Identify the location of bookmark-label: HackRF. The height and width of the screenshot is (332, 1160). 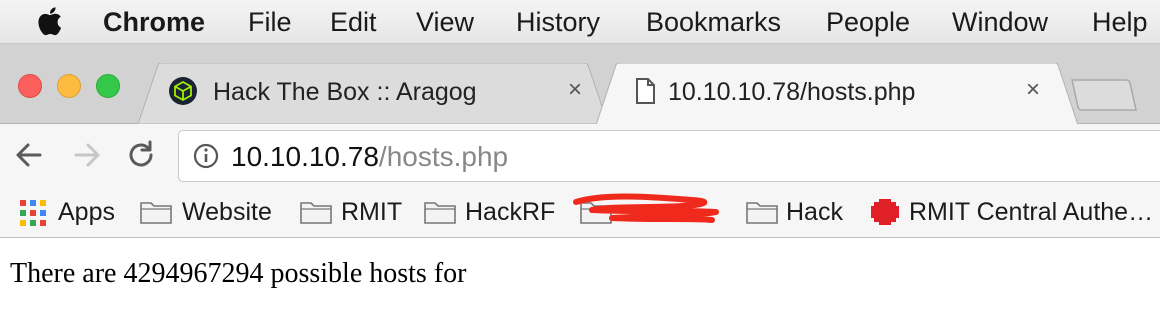
(510, 212).